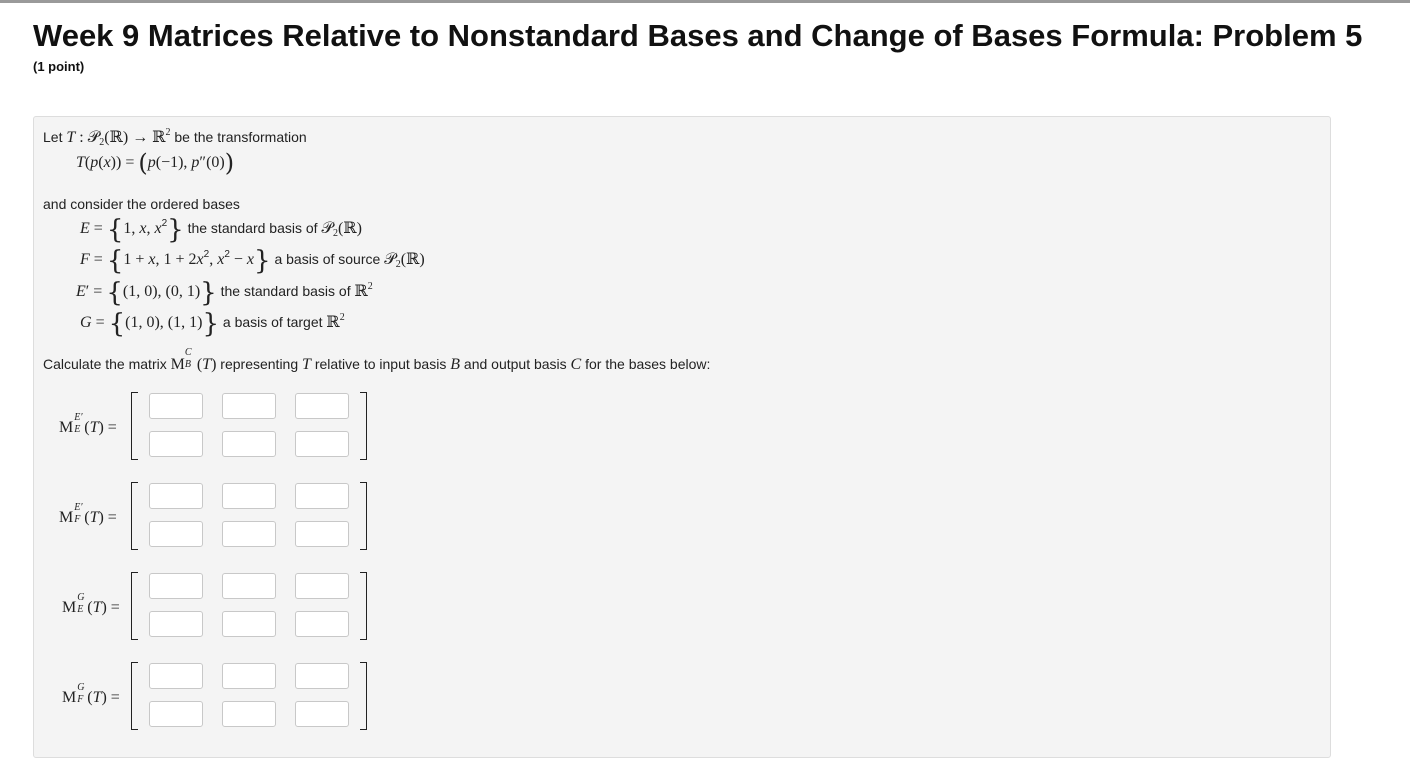 The width and height of the screenshot is (1410, 776). Describe the element at coordinates (252, 228) in the screenshot. I see `basis-E-desc: the standard basis of` at that location.